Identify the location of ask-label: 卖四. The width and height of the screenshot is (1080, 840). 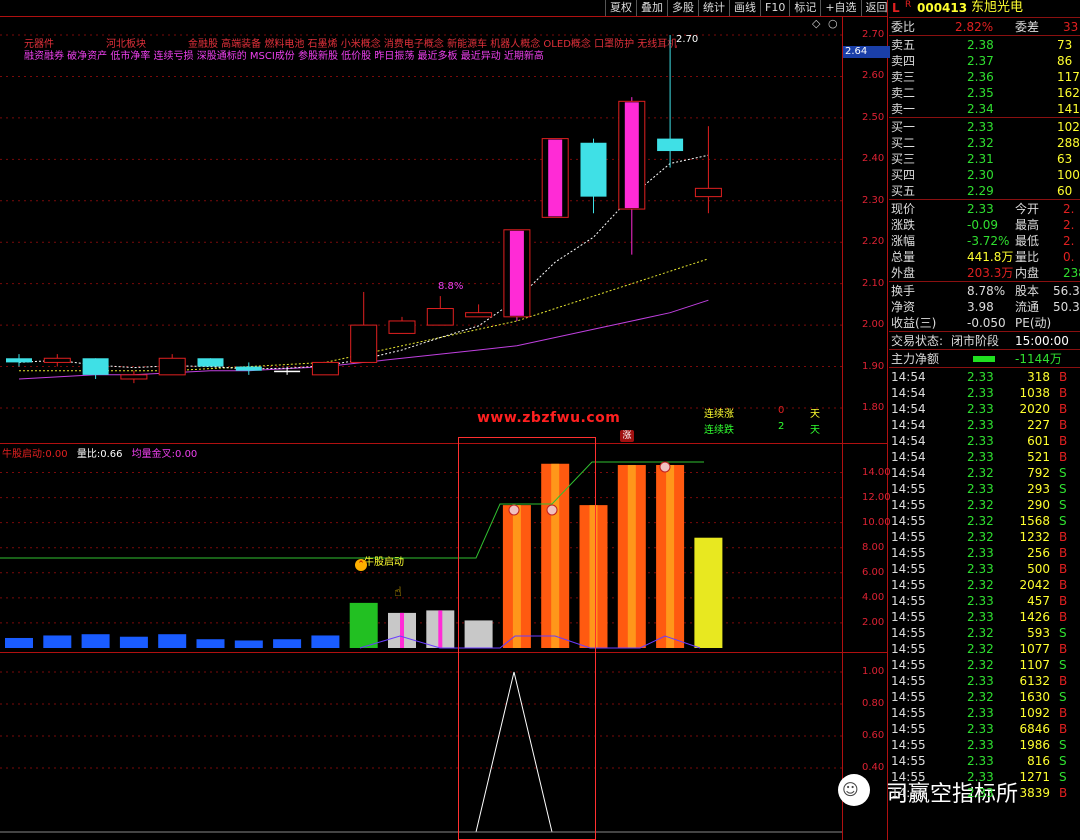
(903, 61).